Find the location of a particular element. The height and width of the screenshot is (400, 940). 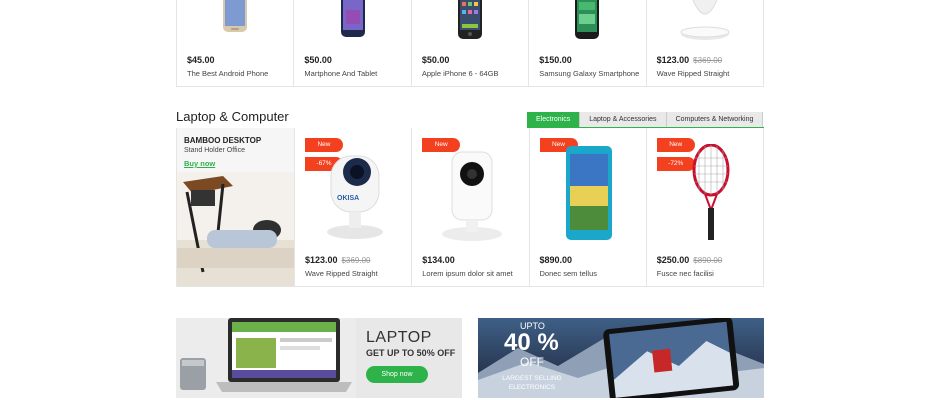

promo-title: BAMBOO DESKTOP is located at coordinates (223, 140).